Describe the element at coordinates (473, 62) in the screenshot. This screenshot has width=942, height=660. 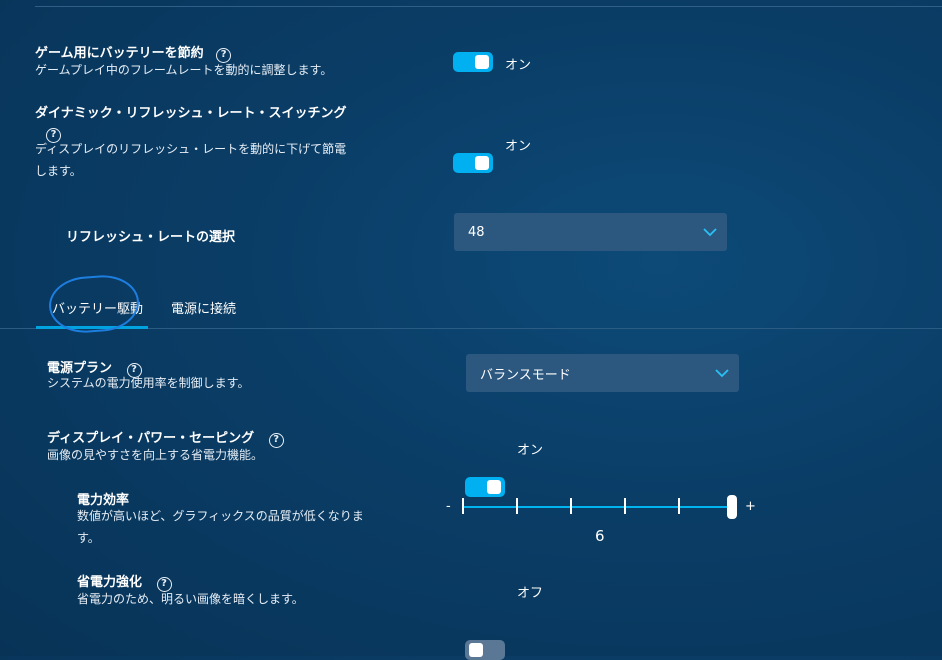
I see `game-battery-toggle` at that location.